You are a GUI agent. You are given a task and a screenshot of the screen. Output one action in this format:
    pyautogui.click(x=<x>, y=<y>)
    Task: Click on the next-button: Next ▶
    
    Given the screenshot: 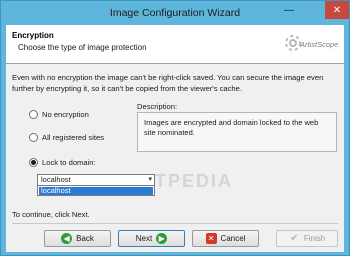 What is the action you would take?
    pyautogui.click(x=151, y=238)
    